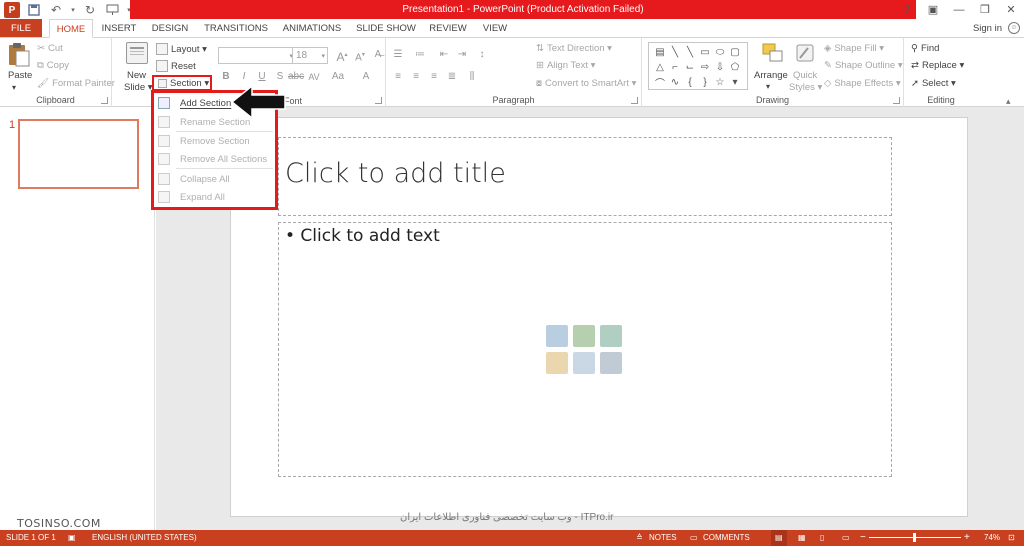  What do you see at coordinates (420, 55) in the screenshot?
I see `numbering-icon: ≔` at bounding box center [420, 55].